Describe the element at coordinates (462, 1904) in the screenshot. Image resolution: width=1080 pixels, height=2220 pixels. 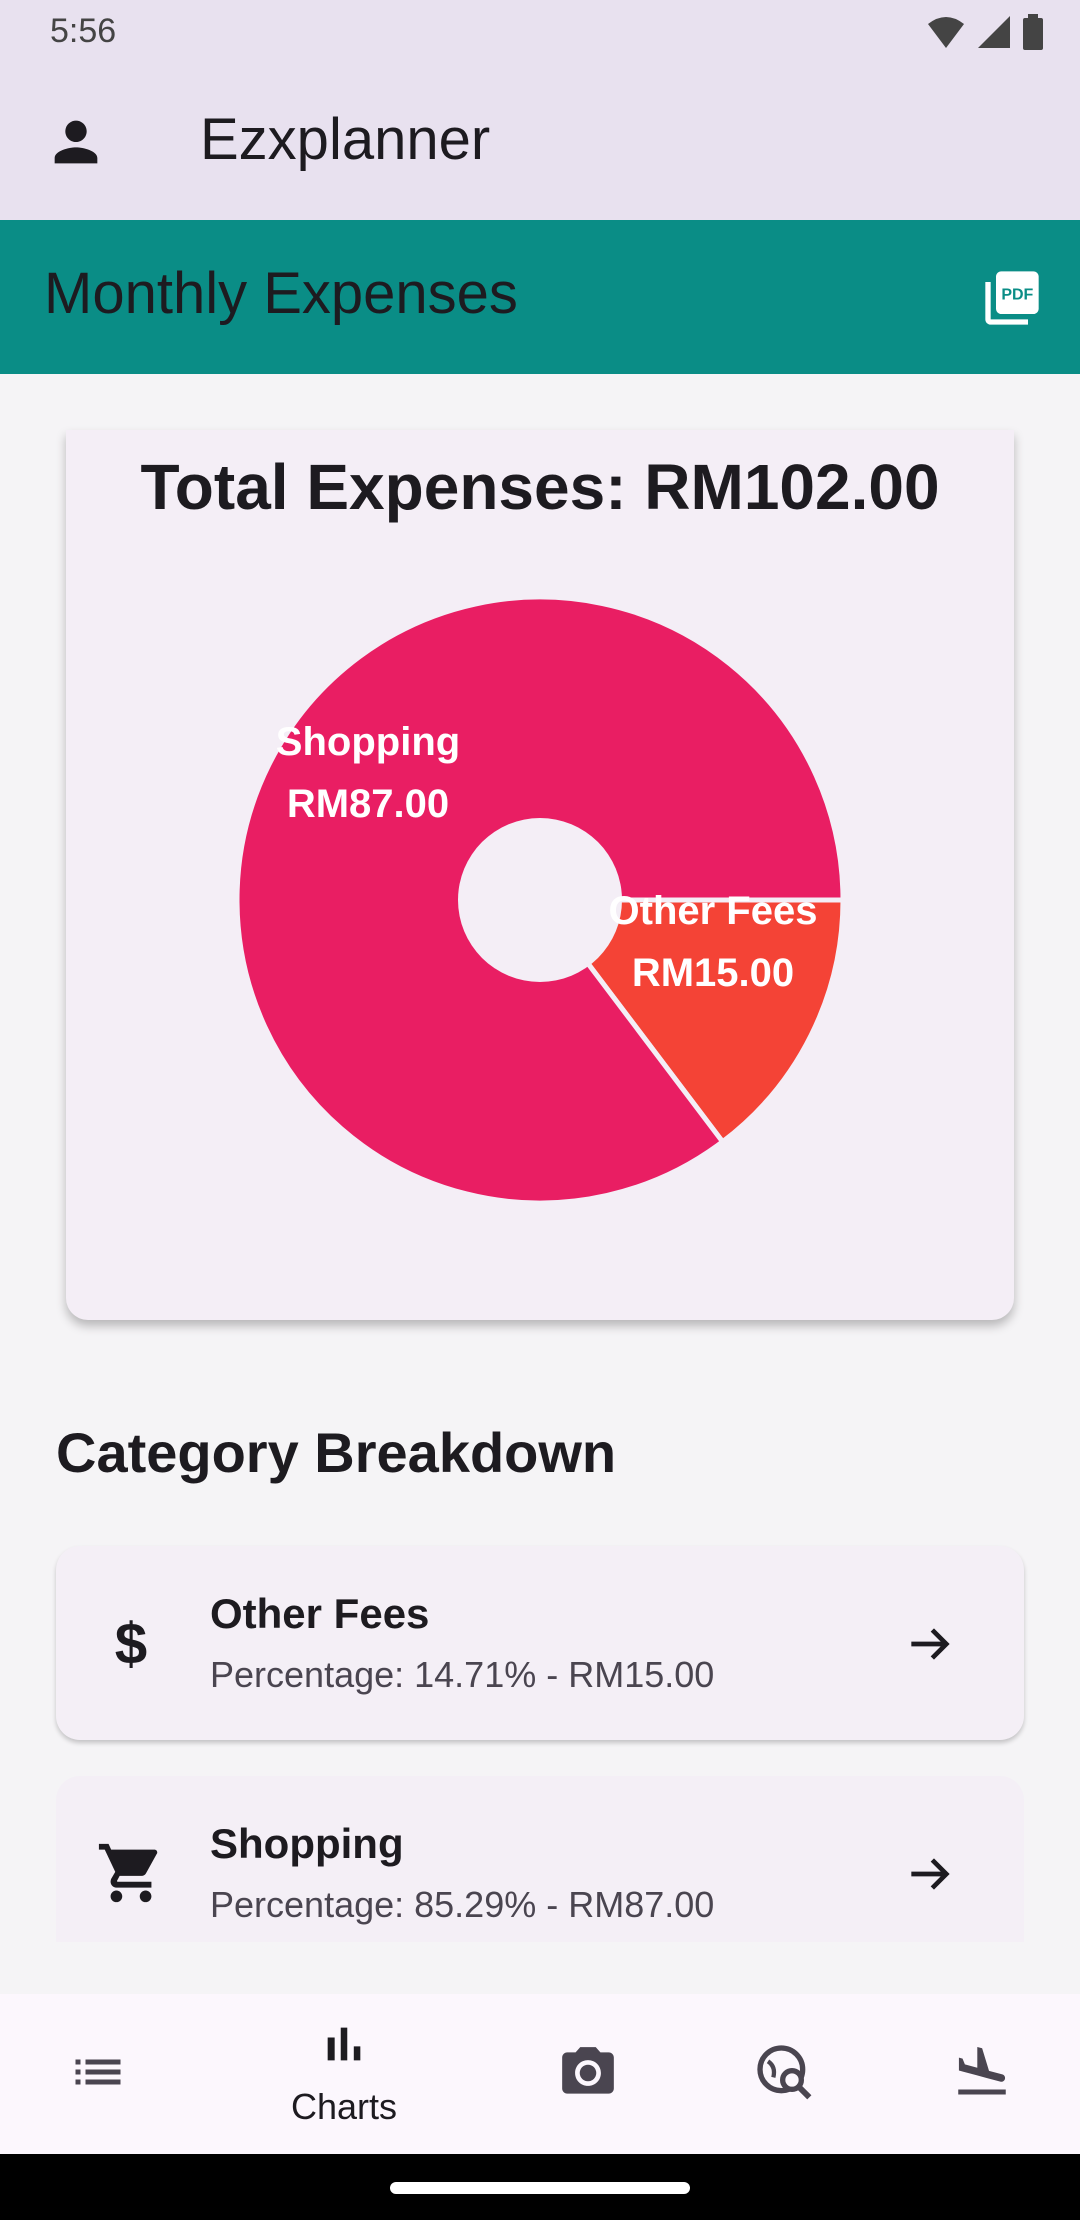
I see `category-detail: Percentage: 85.29% - RM87.00` at that location.